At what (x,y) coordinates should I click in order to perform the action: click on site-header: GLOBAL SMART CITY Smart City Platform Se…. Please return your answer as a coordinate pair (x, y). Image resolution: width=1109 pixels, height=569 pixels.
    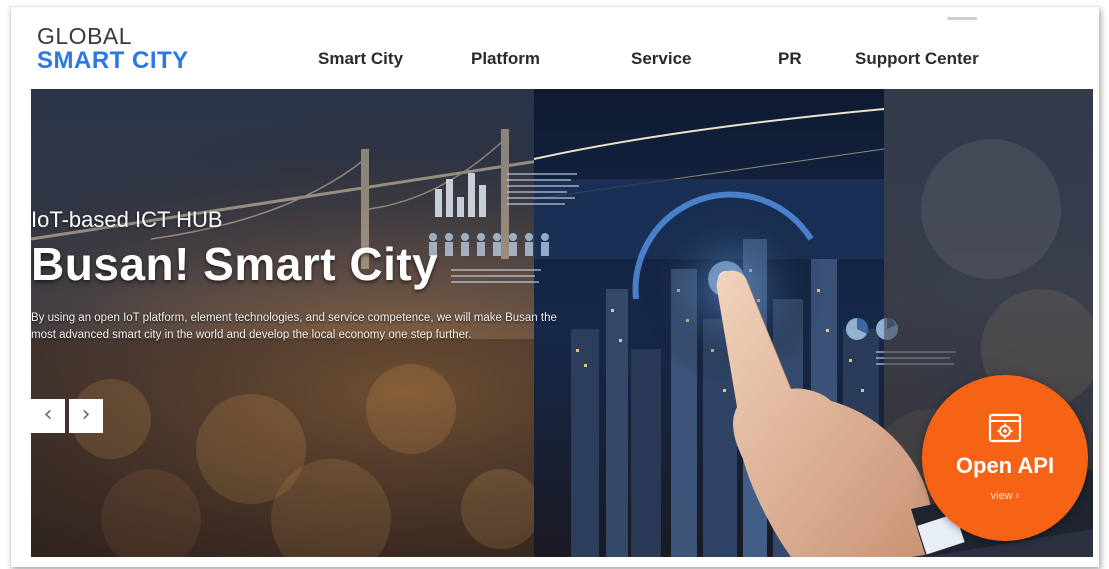
    Looking at the image, I should click on (555, 48).